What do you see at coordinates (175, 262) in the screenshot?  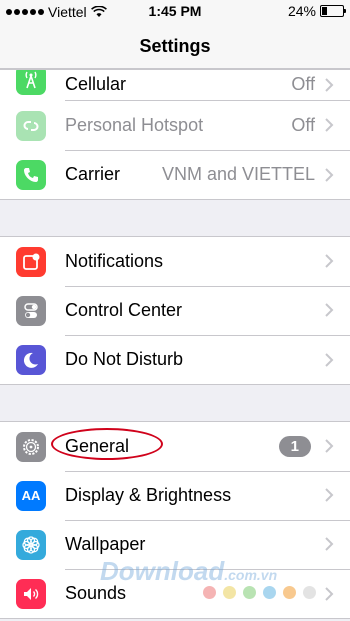 I see `settings-row-notifications: Notifications` at bounding box center [175, 262].